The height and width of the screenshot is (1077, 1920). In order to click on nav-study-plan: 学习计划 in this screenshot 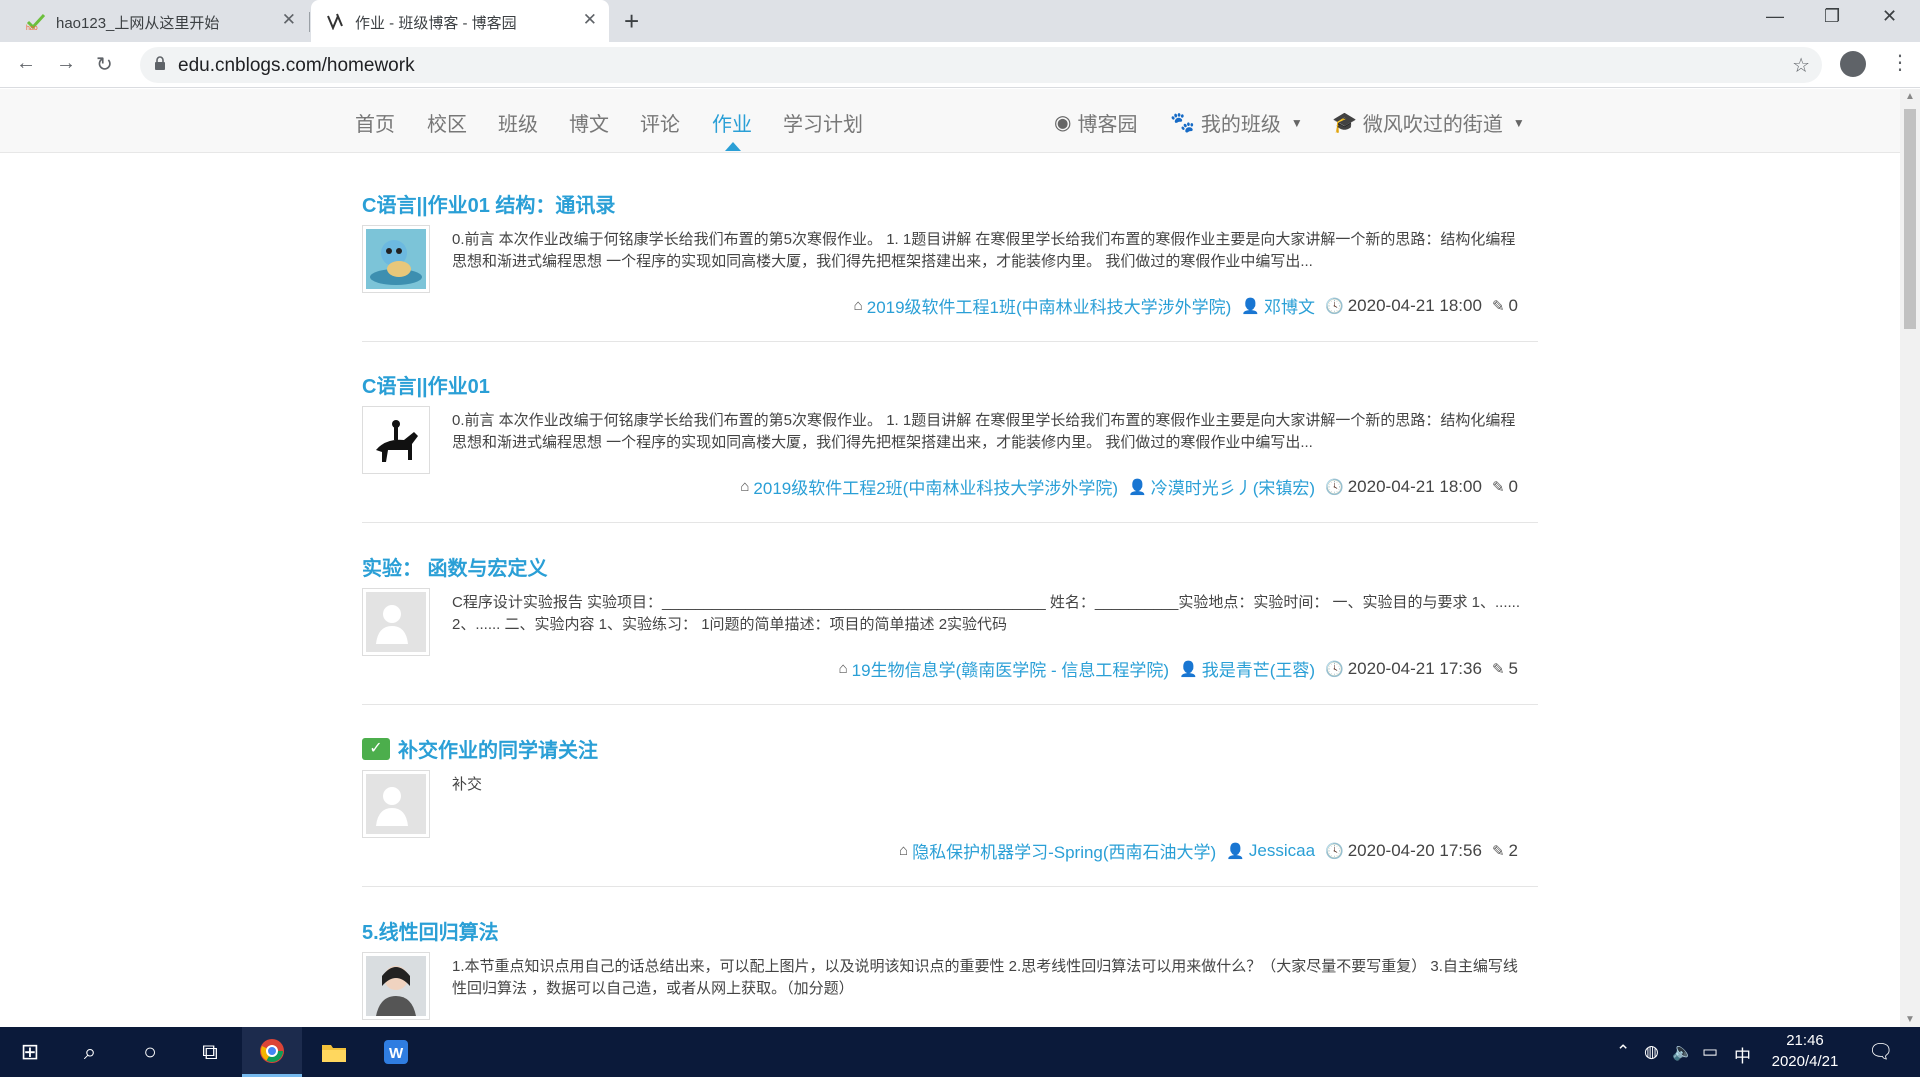, I will do `click(823, 122)`.